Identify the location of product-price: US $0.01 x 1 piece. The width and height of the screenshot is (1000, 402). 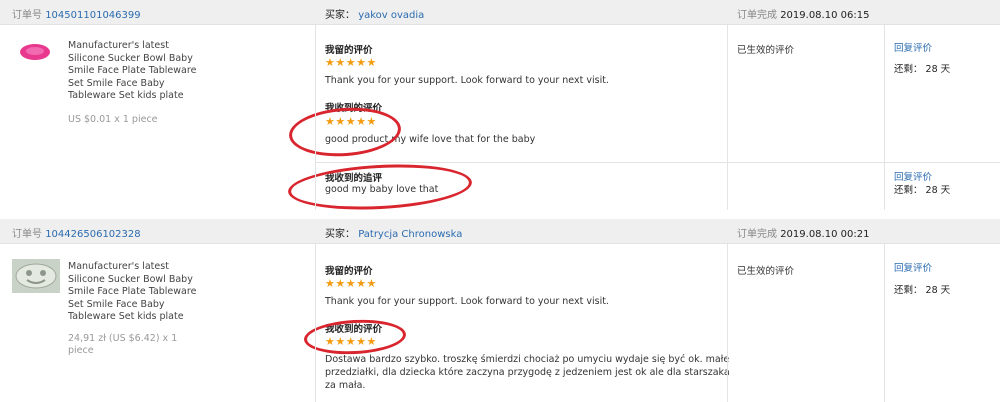
(130, 120).